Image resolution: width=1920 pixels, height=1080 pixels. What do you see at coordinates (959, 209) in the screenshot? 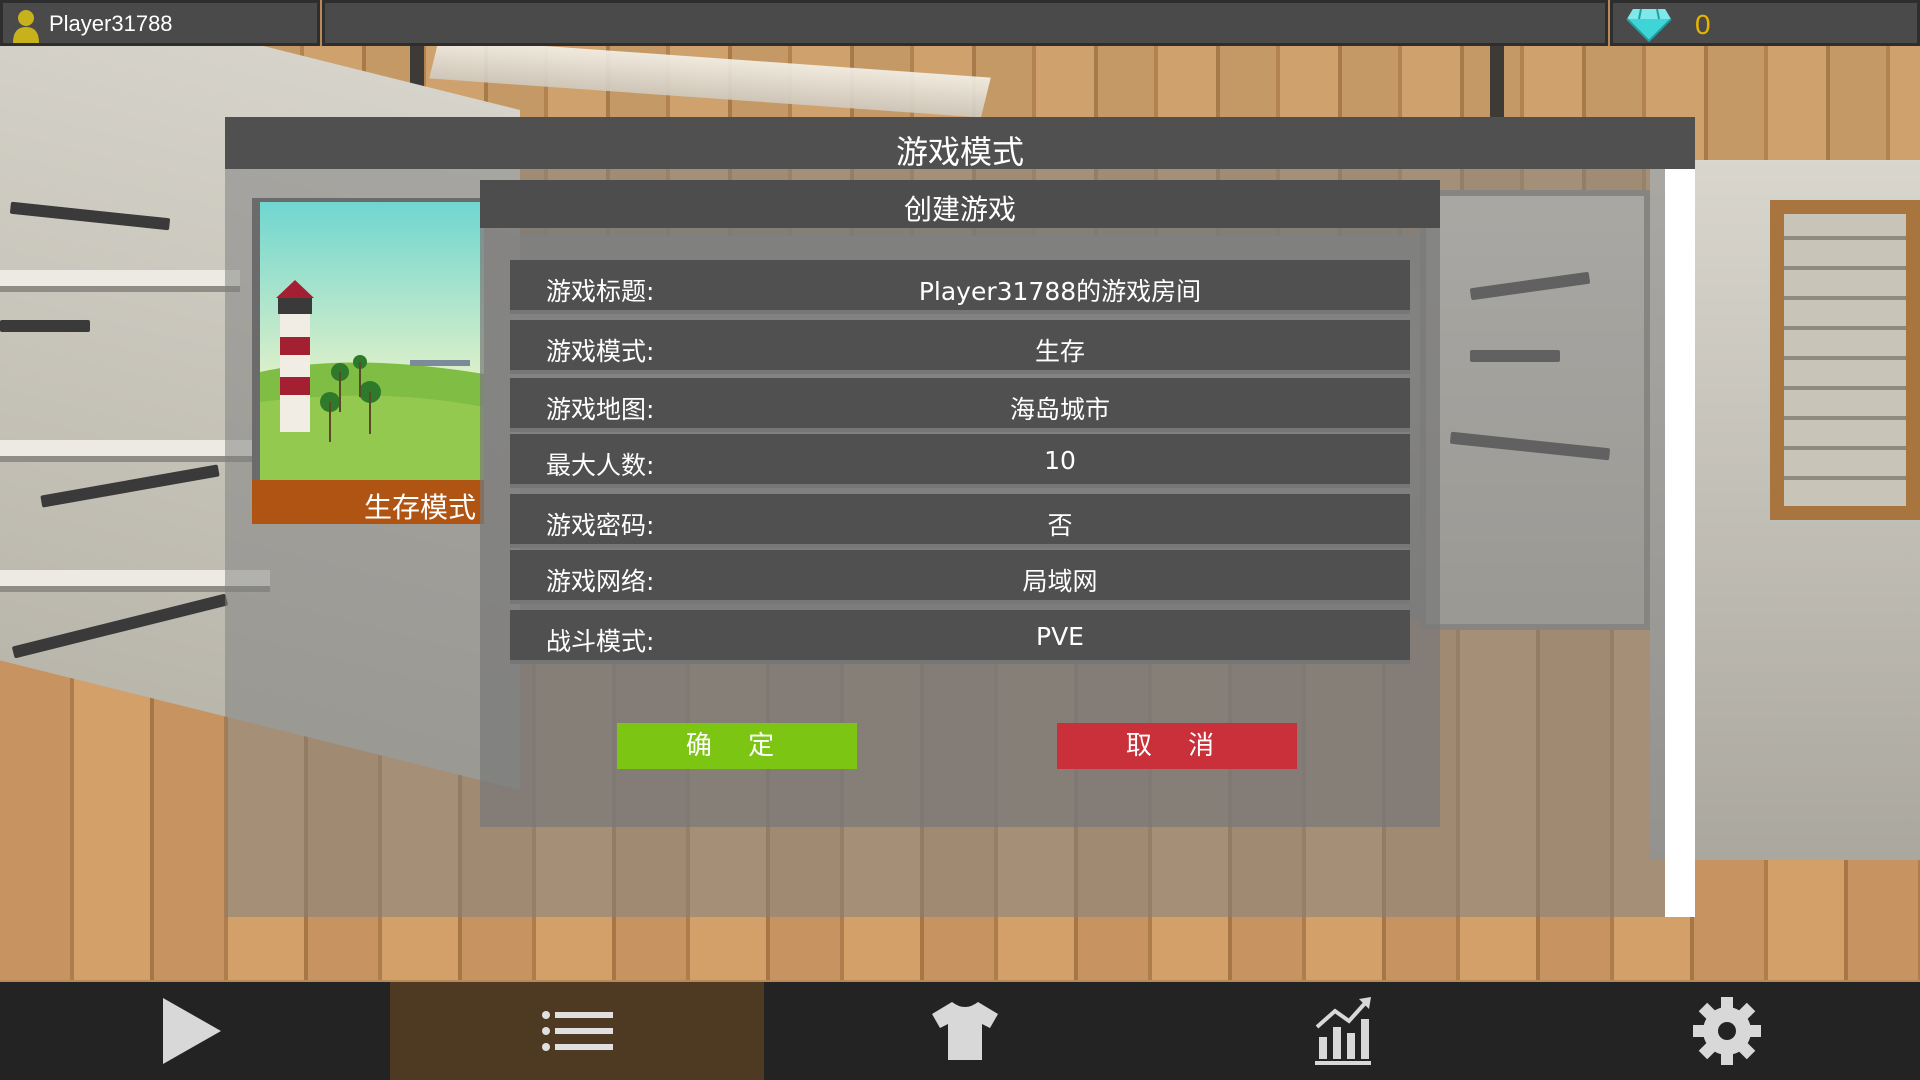
I see `panel-title: 创建游戏` at bounding box center [959, 209].